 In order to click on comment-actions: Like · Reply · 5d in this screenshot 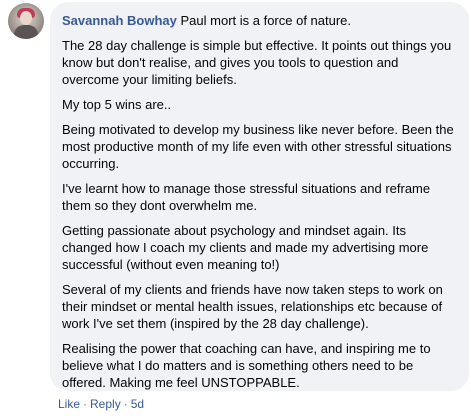, I will do `click(101, 404)`.